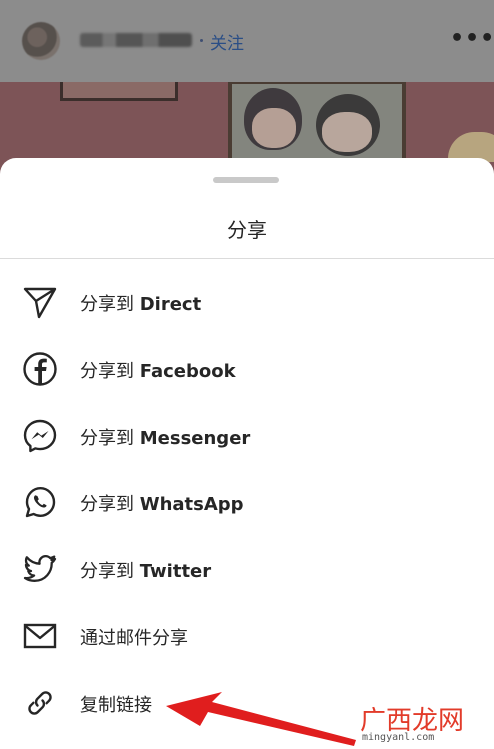  What do you see at coordinates (472, 38) in the screenshot?
I see `more-options-icon: •••` at bounding box center [472, 38].